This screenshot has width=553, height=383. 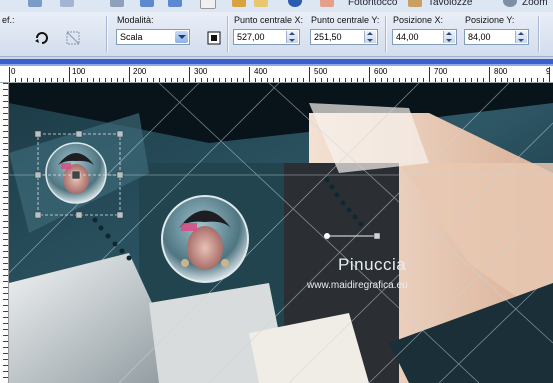 What do you see at coordinates (131, 37) in the screenshot?
I see `mode-select-value: Scala` at bounding box center [131, 37].